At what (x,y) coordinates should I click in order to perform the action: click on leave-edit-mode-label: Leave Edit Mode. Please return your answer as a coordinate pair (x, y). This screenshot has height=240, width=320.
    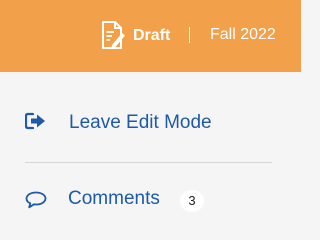
    Looking at the image, I should click on (140, 122).